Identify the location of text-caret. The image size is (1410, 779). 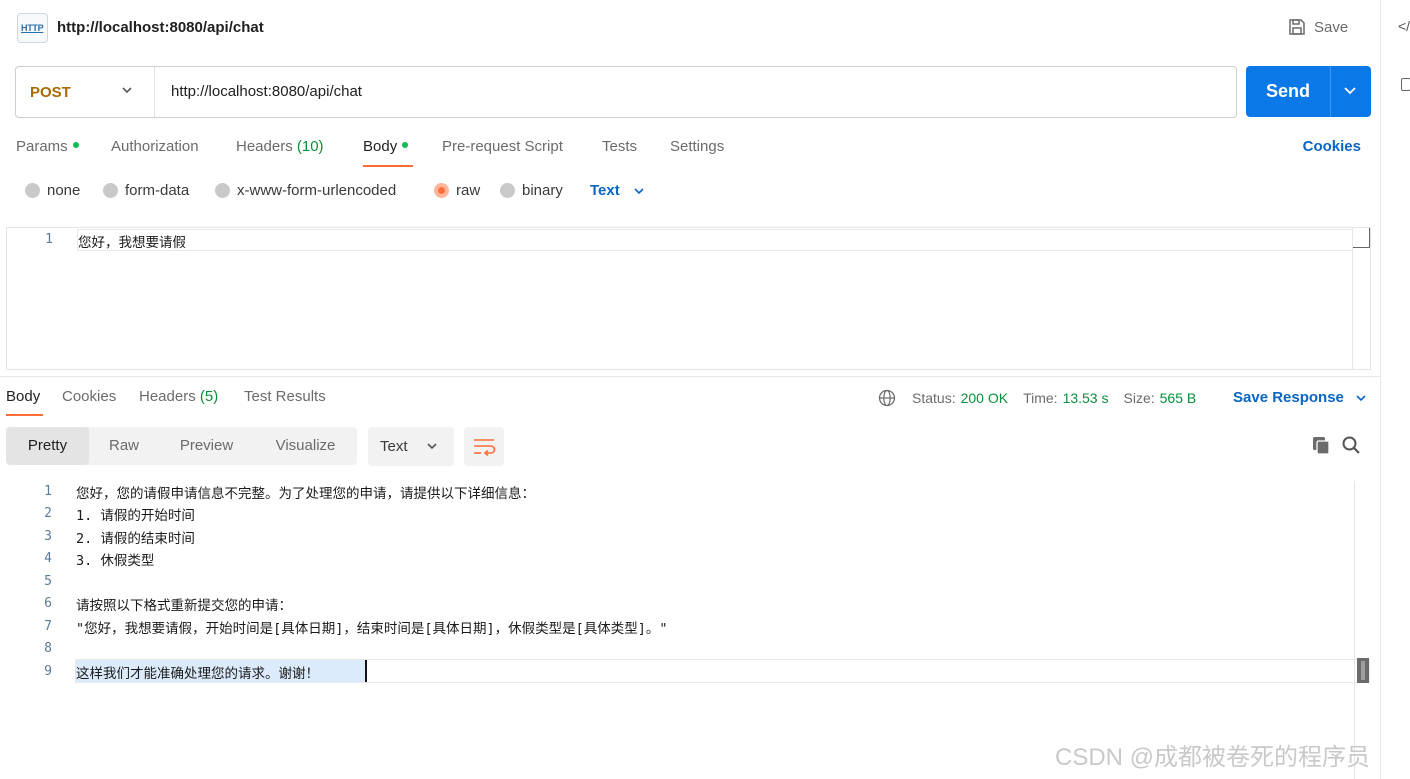
(366, 671).